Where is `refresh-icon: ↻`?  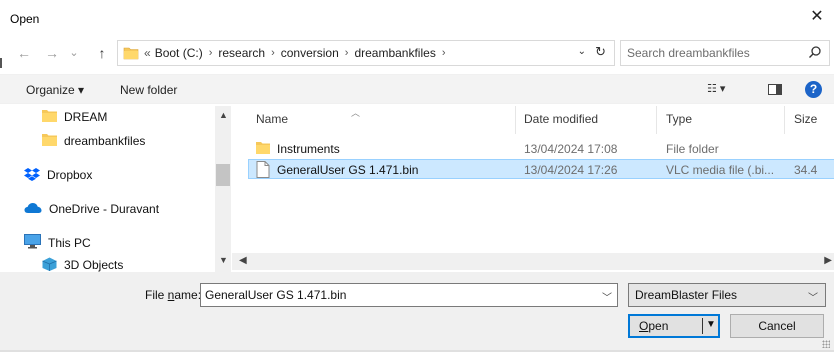 refresh-icon: ↻ is located at coordinates (600, 52).